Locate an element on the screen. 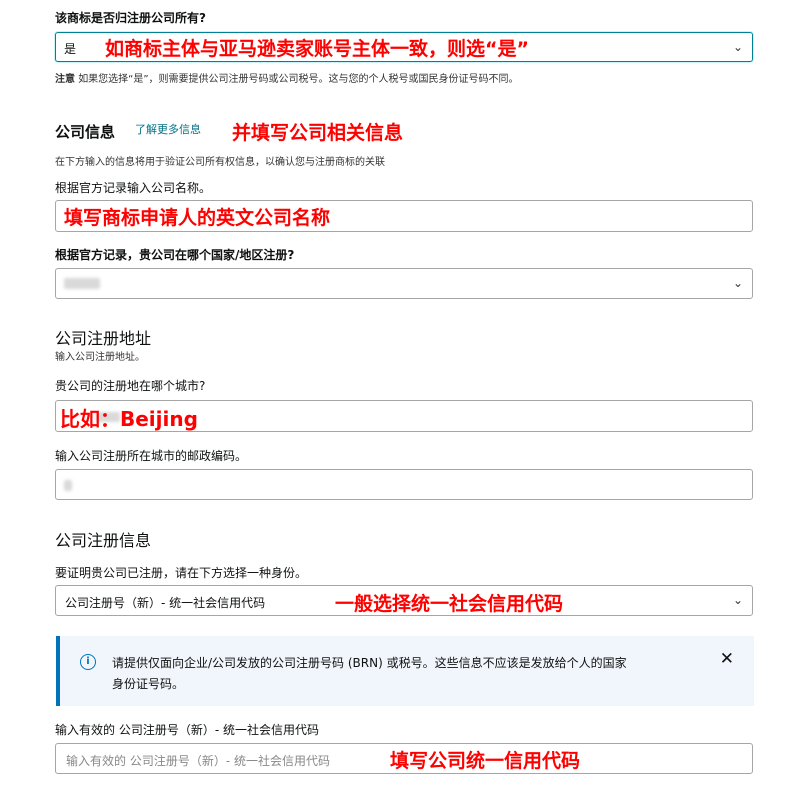 The image size is (791, 786). info-text-line-2: 身份证号码。 is located at coordinates (148, 684).